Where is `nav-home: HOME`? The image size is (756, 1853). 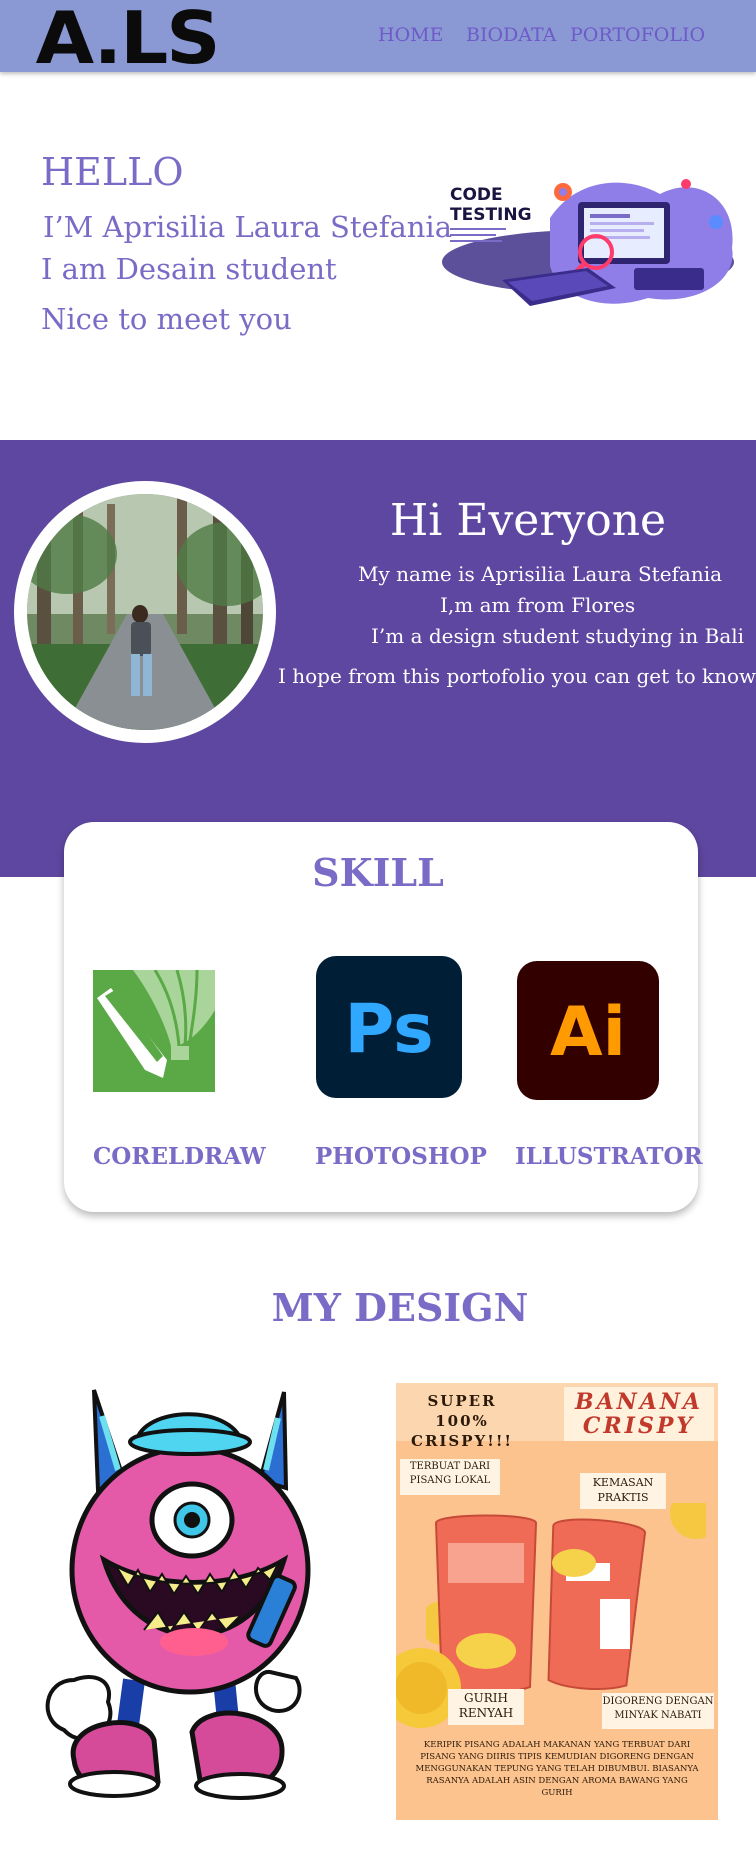
nav-home: HOME is located at coordinates (410, 35).